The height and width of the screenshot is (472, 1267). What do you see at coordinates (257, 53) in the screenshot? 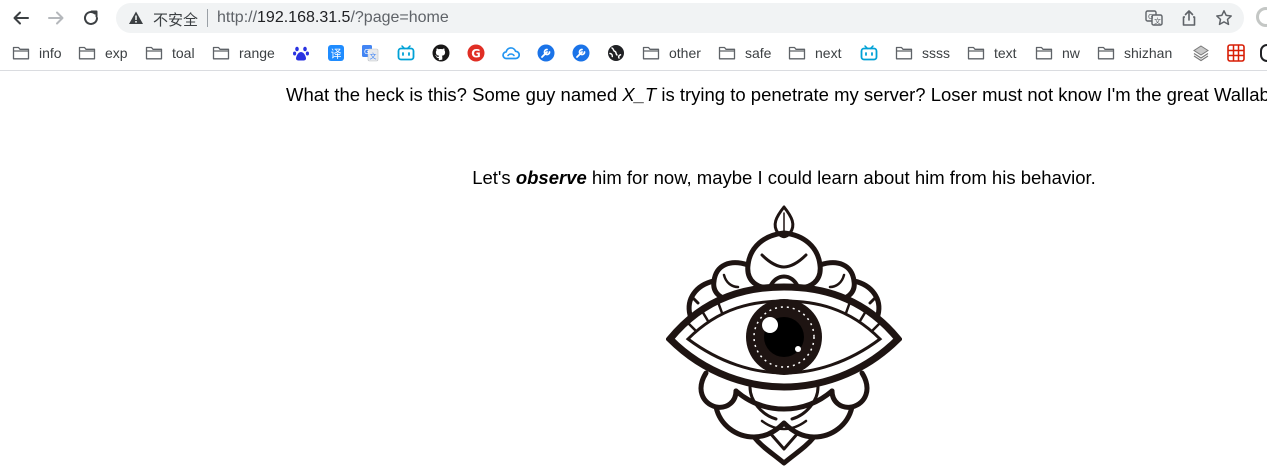
I see `bookmark-label: range` at bounding box center [257, 53].